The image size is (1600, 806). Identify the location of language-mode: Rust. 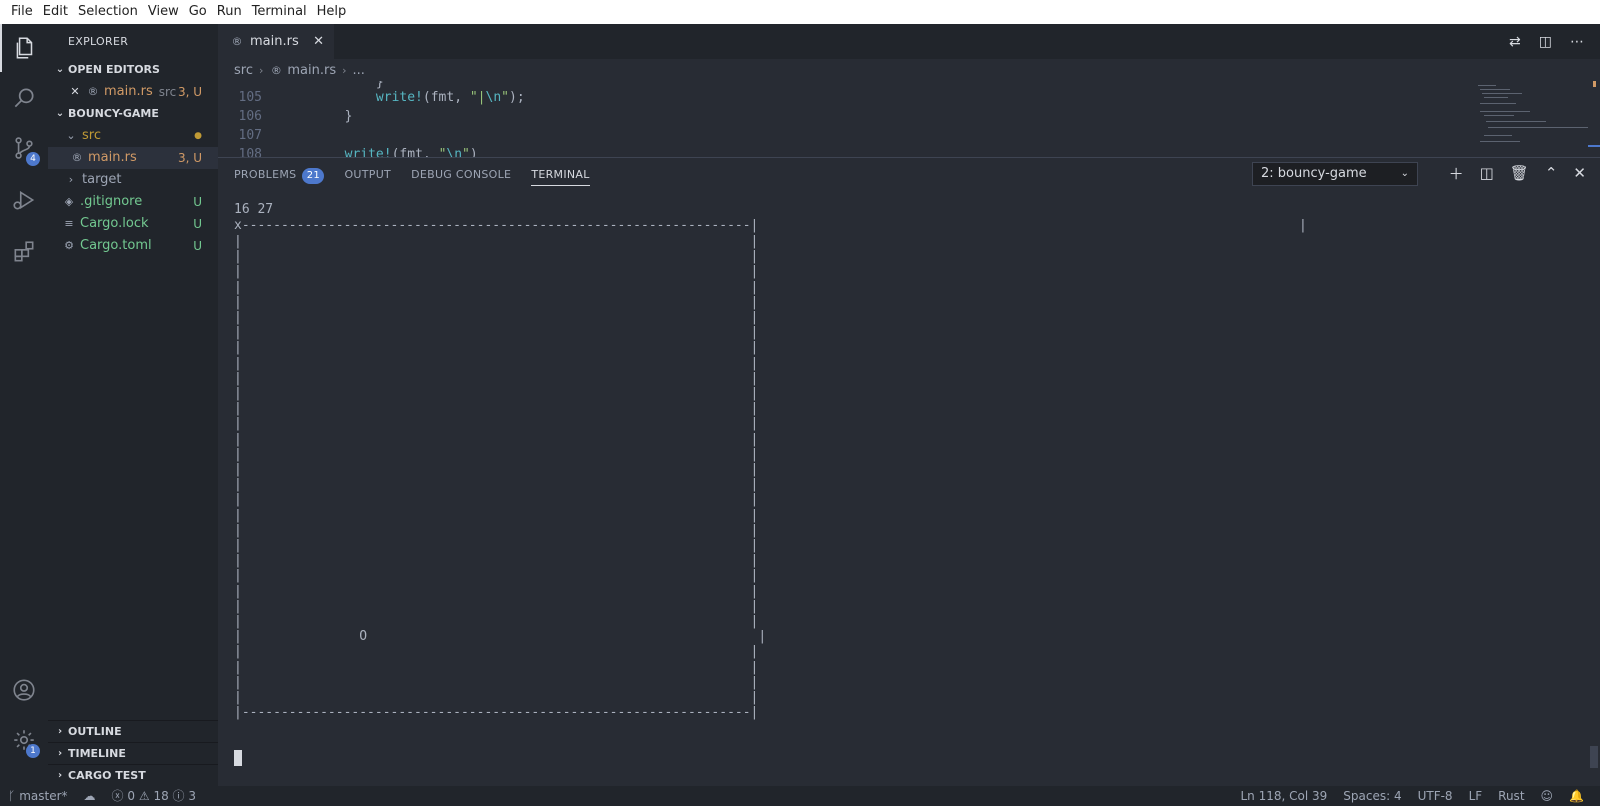
(1511, 796).